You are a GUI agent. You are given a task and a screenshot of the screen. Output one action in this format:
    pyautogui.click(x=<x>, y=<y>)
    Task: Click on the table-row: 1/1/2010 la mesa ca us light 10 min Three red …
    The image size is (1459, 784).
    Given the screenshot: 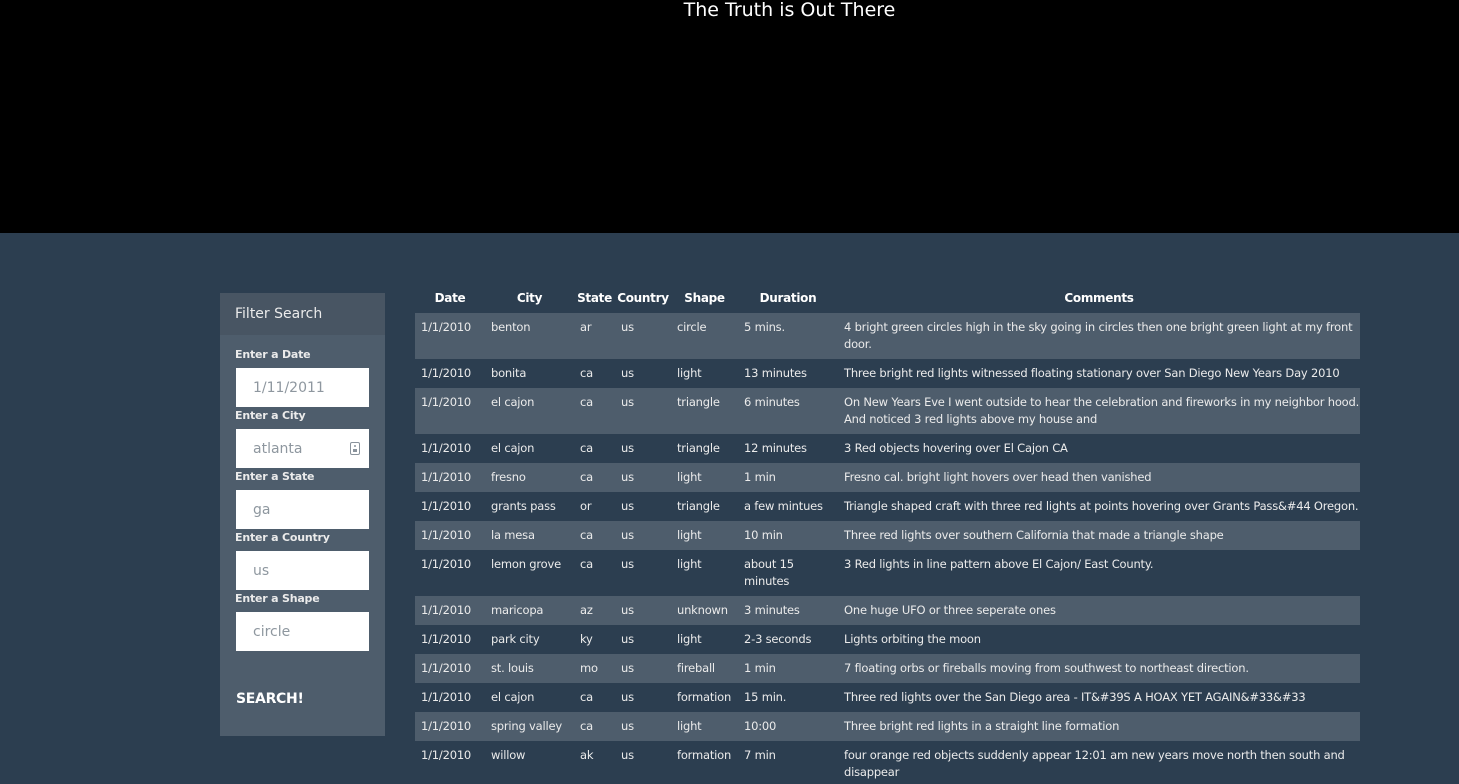 What is the action you would take?
    pyautogui.click(x=887, y=535)
    